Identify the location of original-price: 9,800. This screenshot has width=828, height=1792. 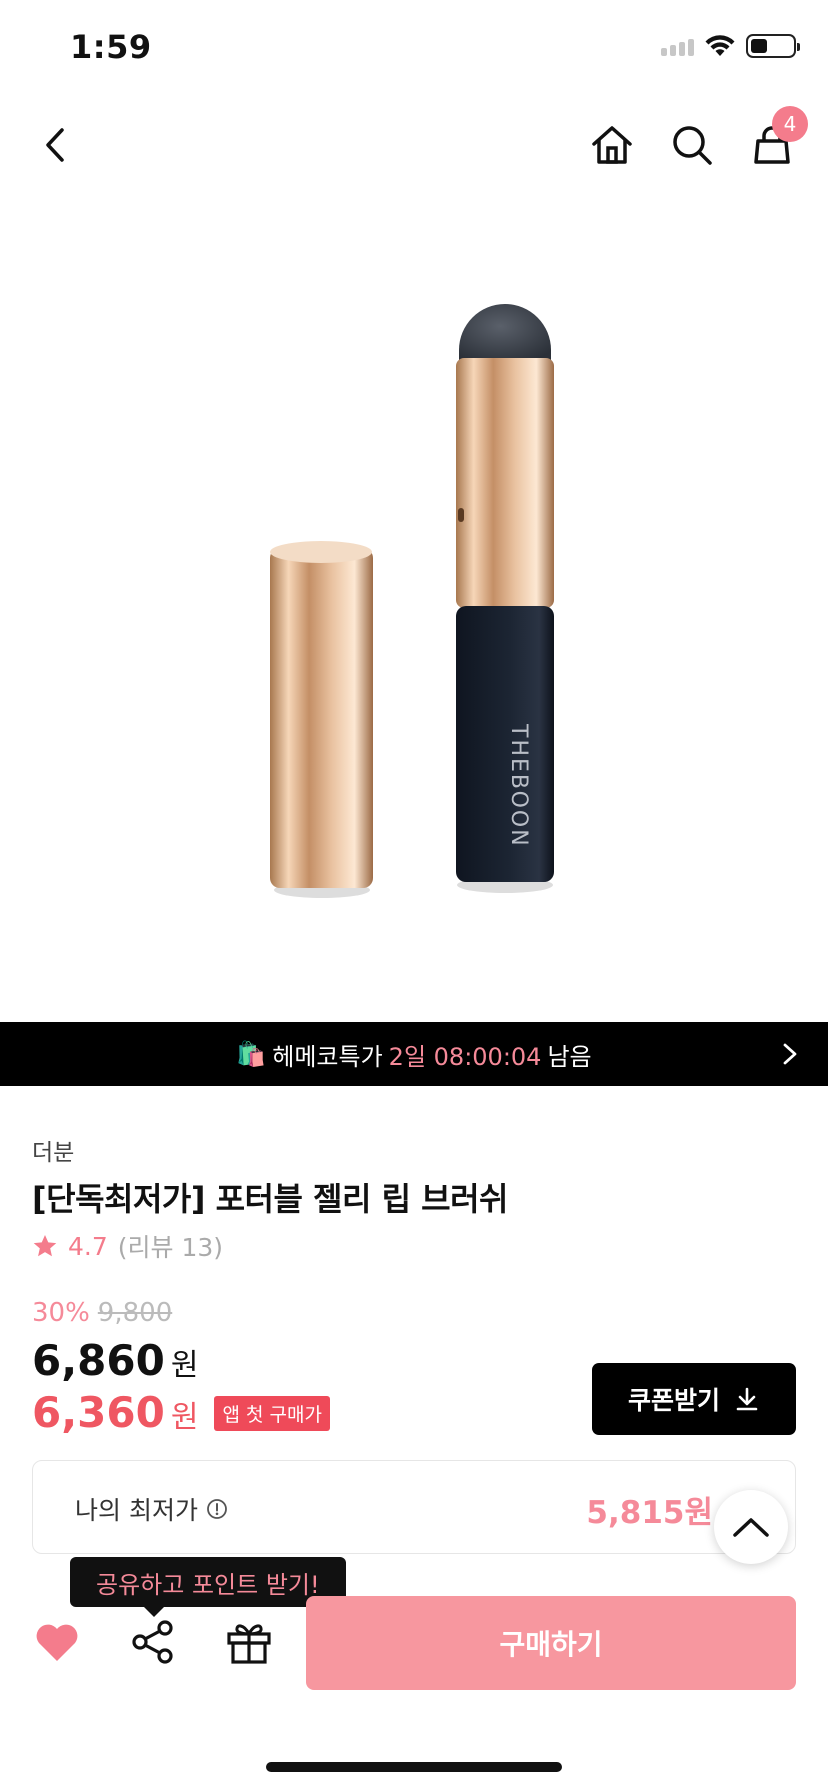
(135, 1313).